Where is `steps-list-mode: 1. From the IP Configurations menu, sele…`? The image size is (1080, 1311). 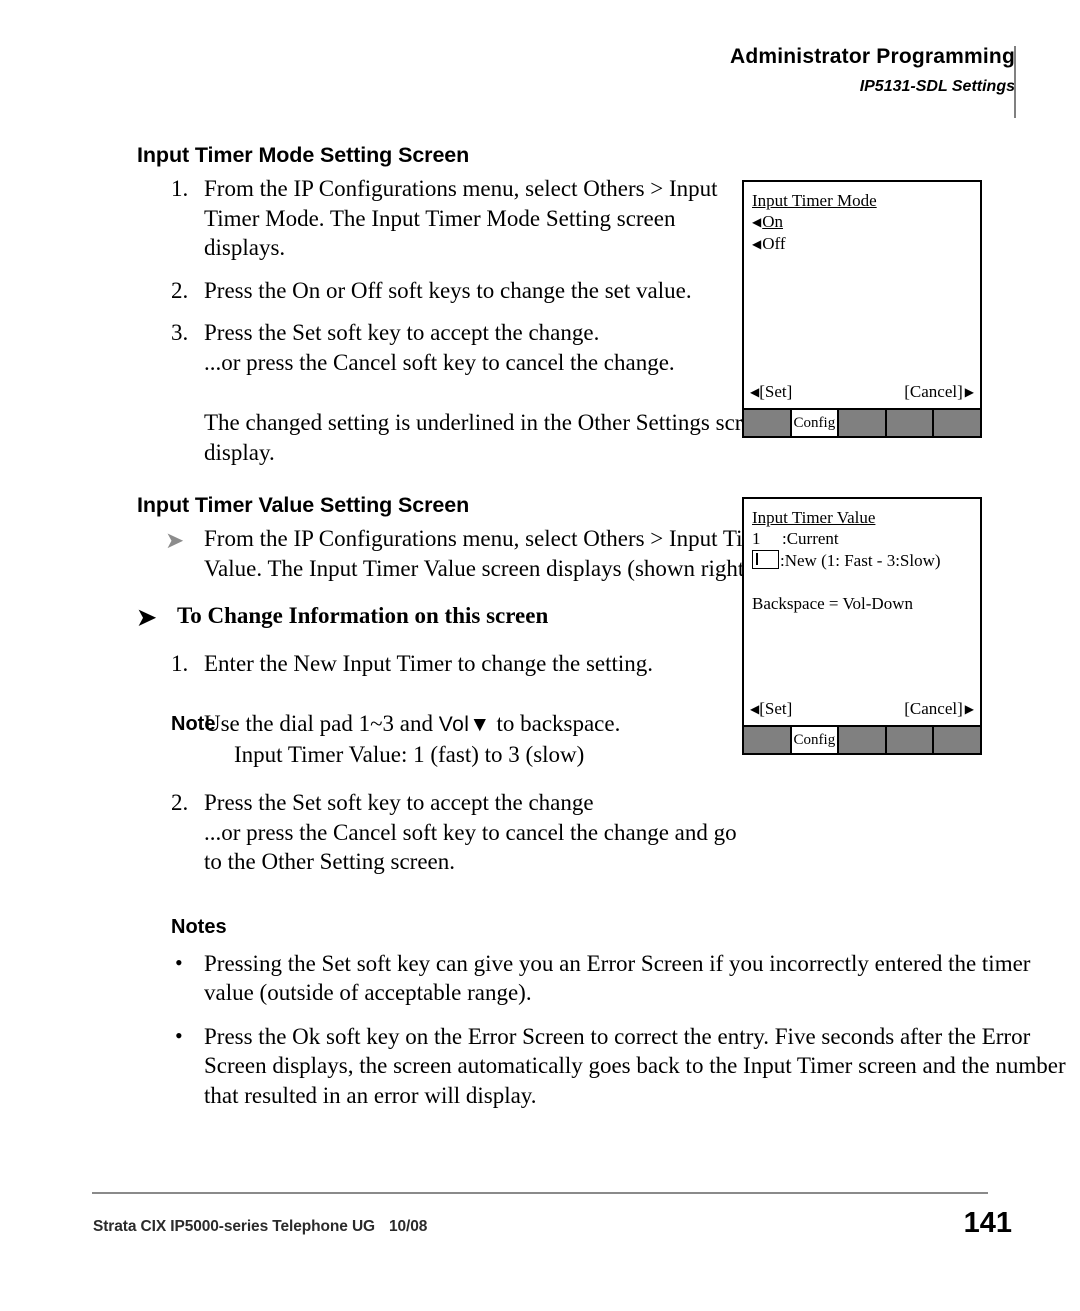
steps-list-mode: 1. From the IP Configurations menu, sele… is located at coordinates (437, 275).